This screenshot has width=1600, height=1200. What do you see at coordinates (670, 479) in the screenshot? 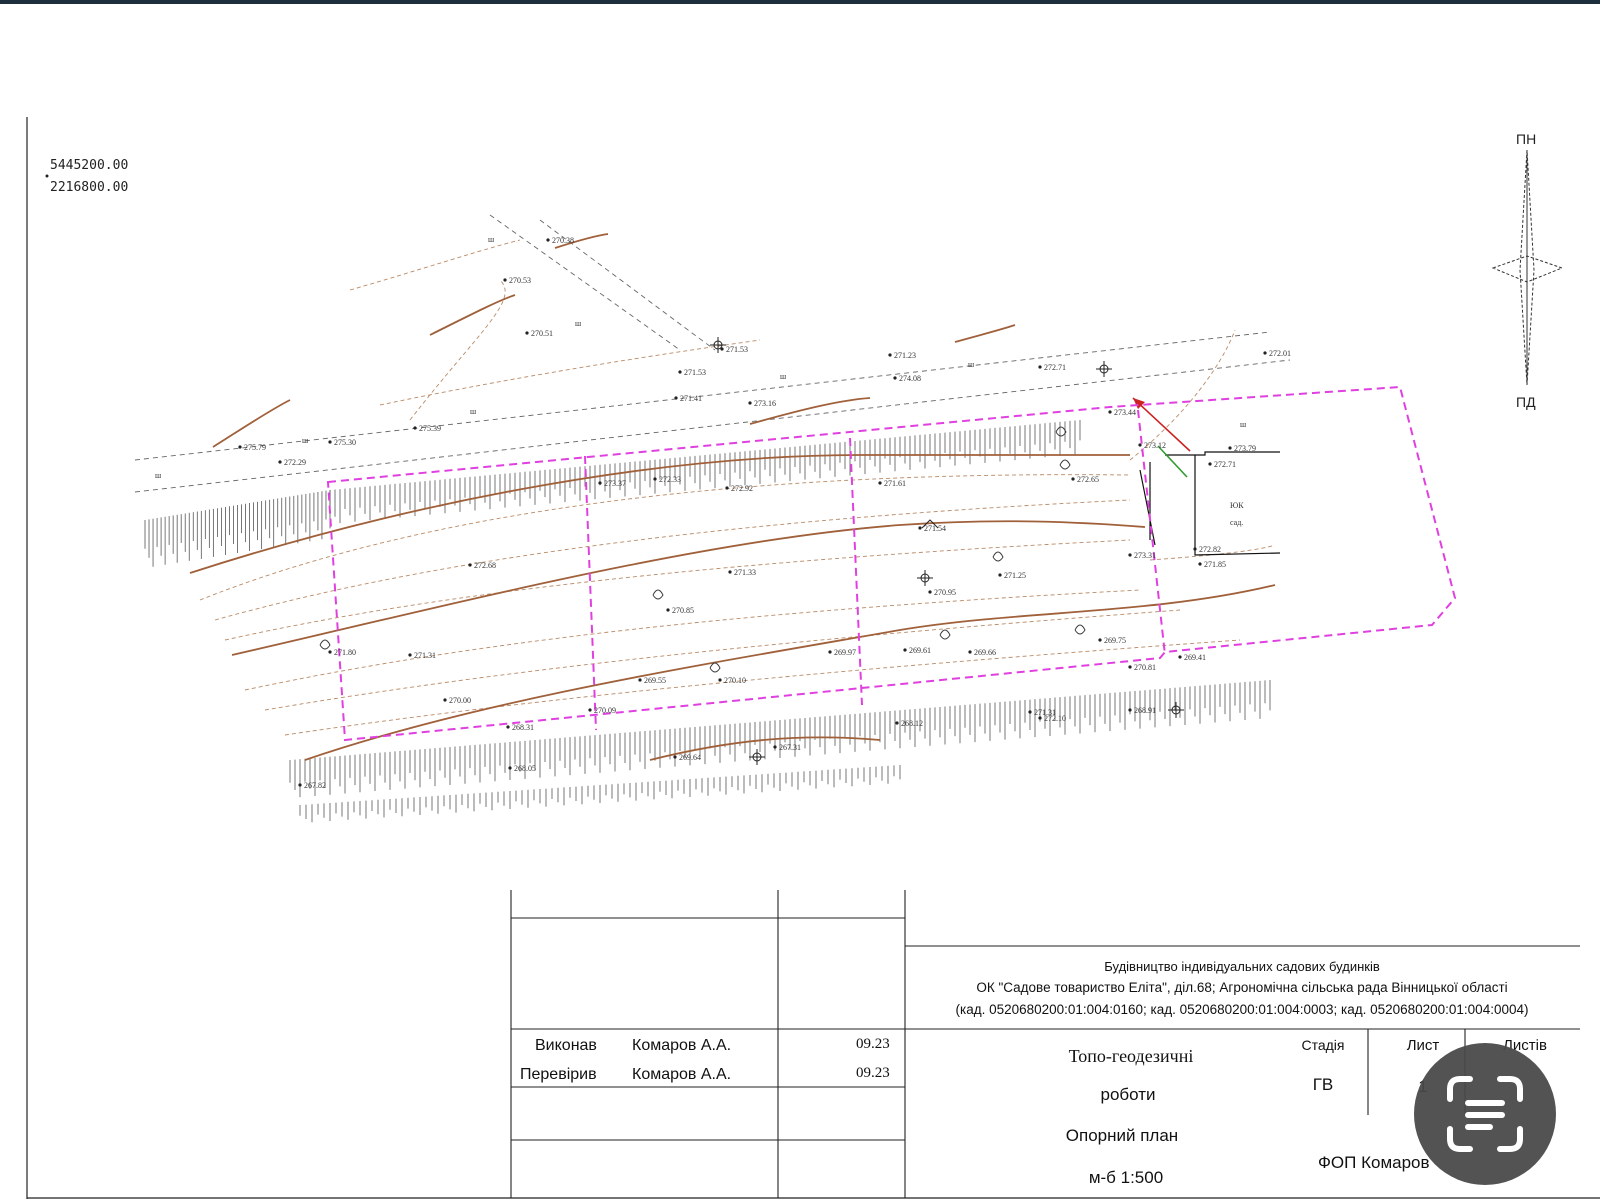
I see `spot-height-label: 272.33` at bounding box center [670, 479].